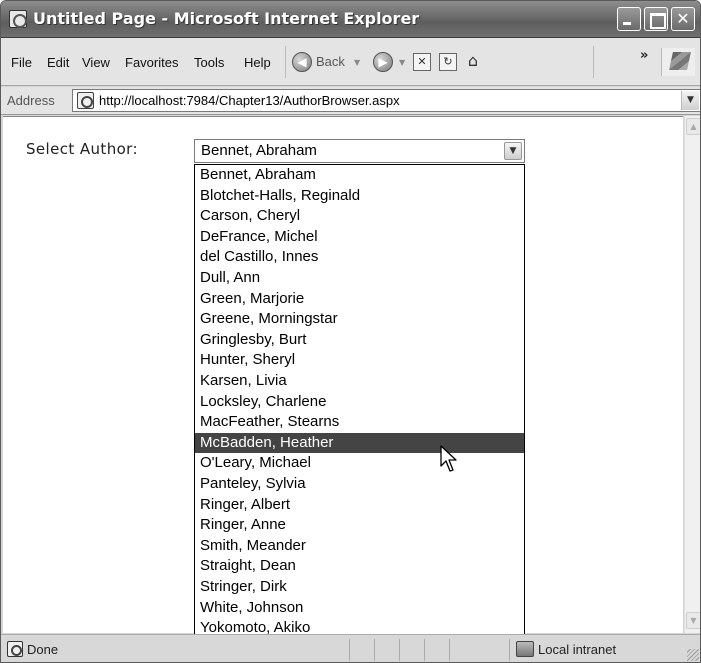 This screenshot has height=663, width=701. Describe the element at coordinates (359, 360) in the screenshot. I see `author-option: Hunter, Sheryl` at that location.